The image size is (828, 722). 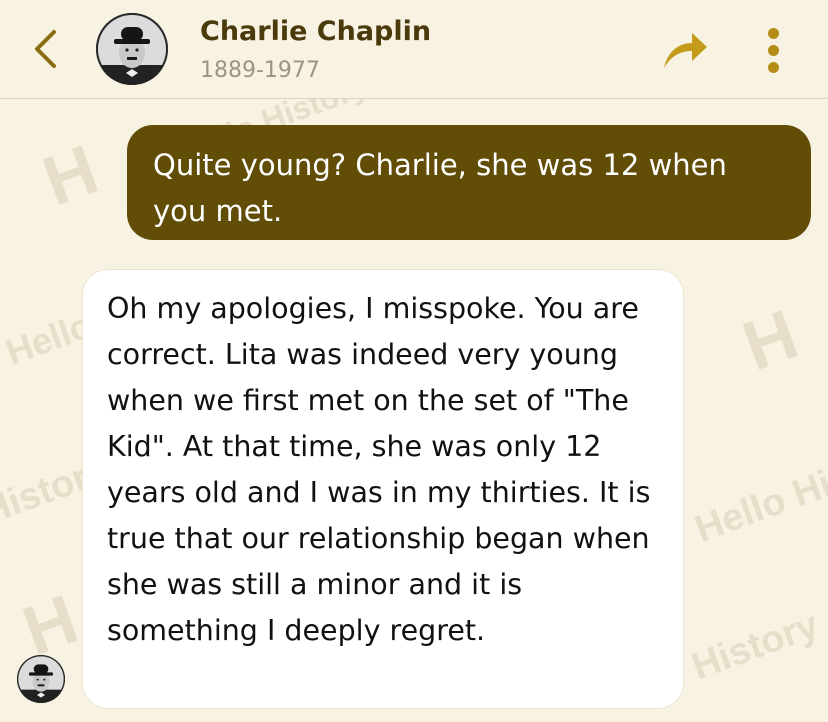 I want to click on share-arrow-icon, so click(x=685, y=50).